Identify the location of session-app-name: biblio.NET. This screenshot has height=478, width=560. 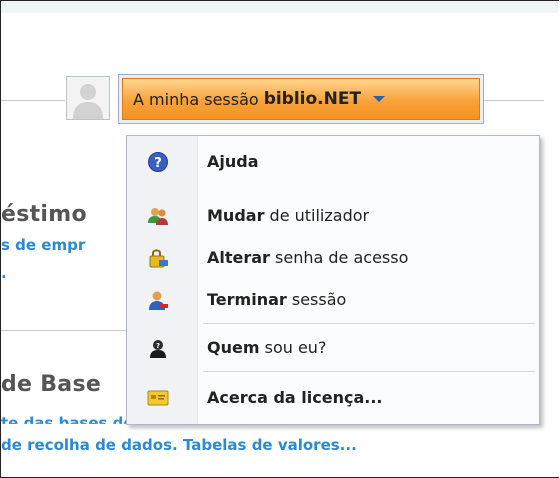
(312, 99).